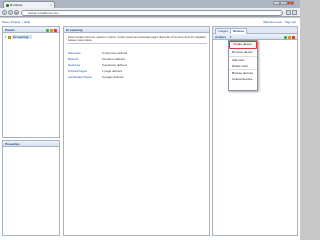  I want to click on panels-title: Panels, so click(10, 30).